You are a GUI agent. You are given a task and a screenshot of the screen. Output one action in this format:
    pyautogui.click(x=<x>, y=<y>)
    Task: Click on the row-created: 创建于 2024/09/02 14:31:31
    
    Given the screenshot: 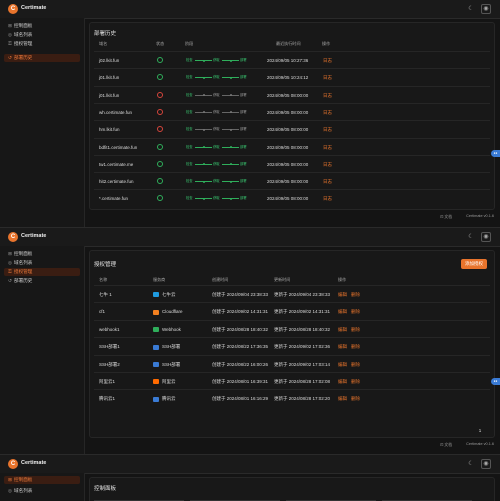 What is the action you would take?
    pyautogui.click(x=240, y=312)
    